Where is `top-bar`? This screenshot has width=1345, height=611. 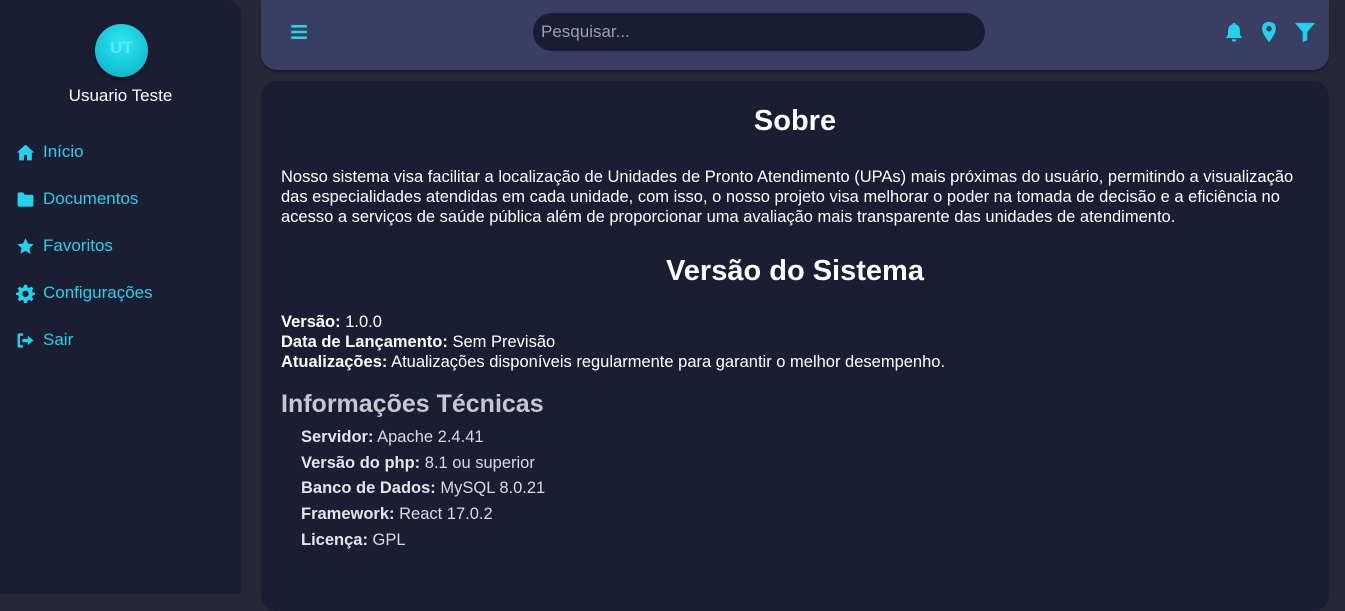
top-bar is located at coordinates (795, 35).